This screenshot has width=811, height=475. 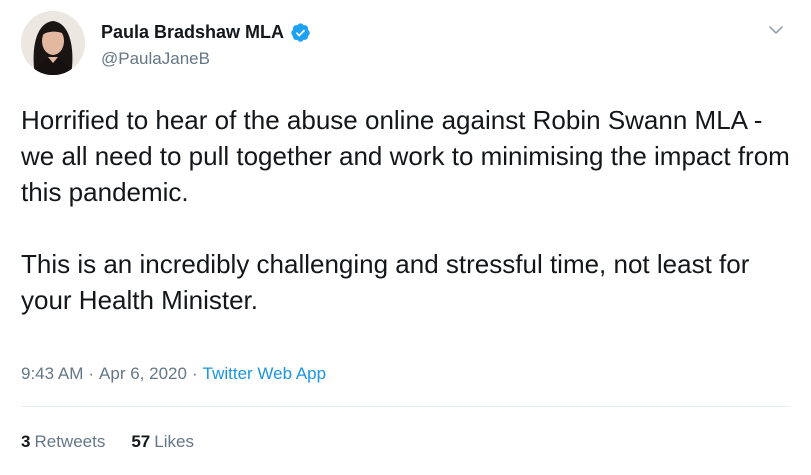 I want to click on author-display-name: Paula Bradshaw MLA, so click(x=192, y=32).